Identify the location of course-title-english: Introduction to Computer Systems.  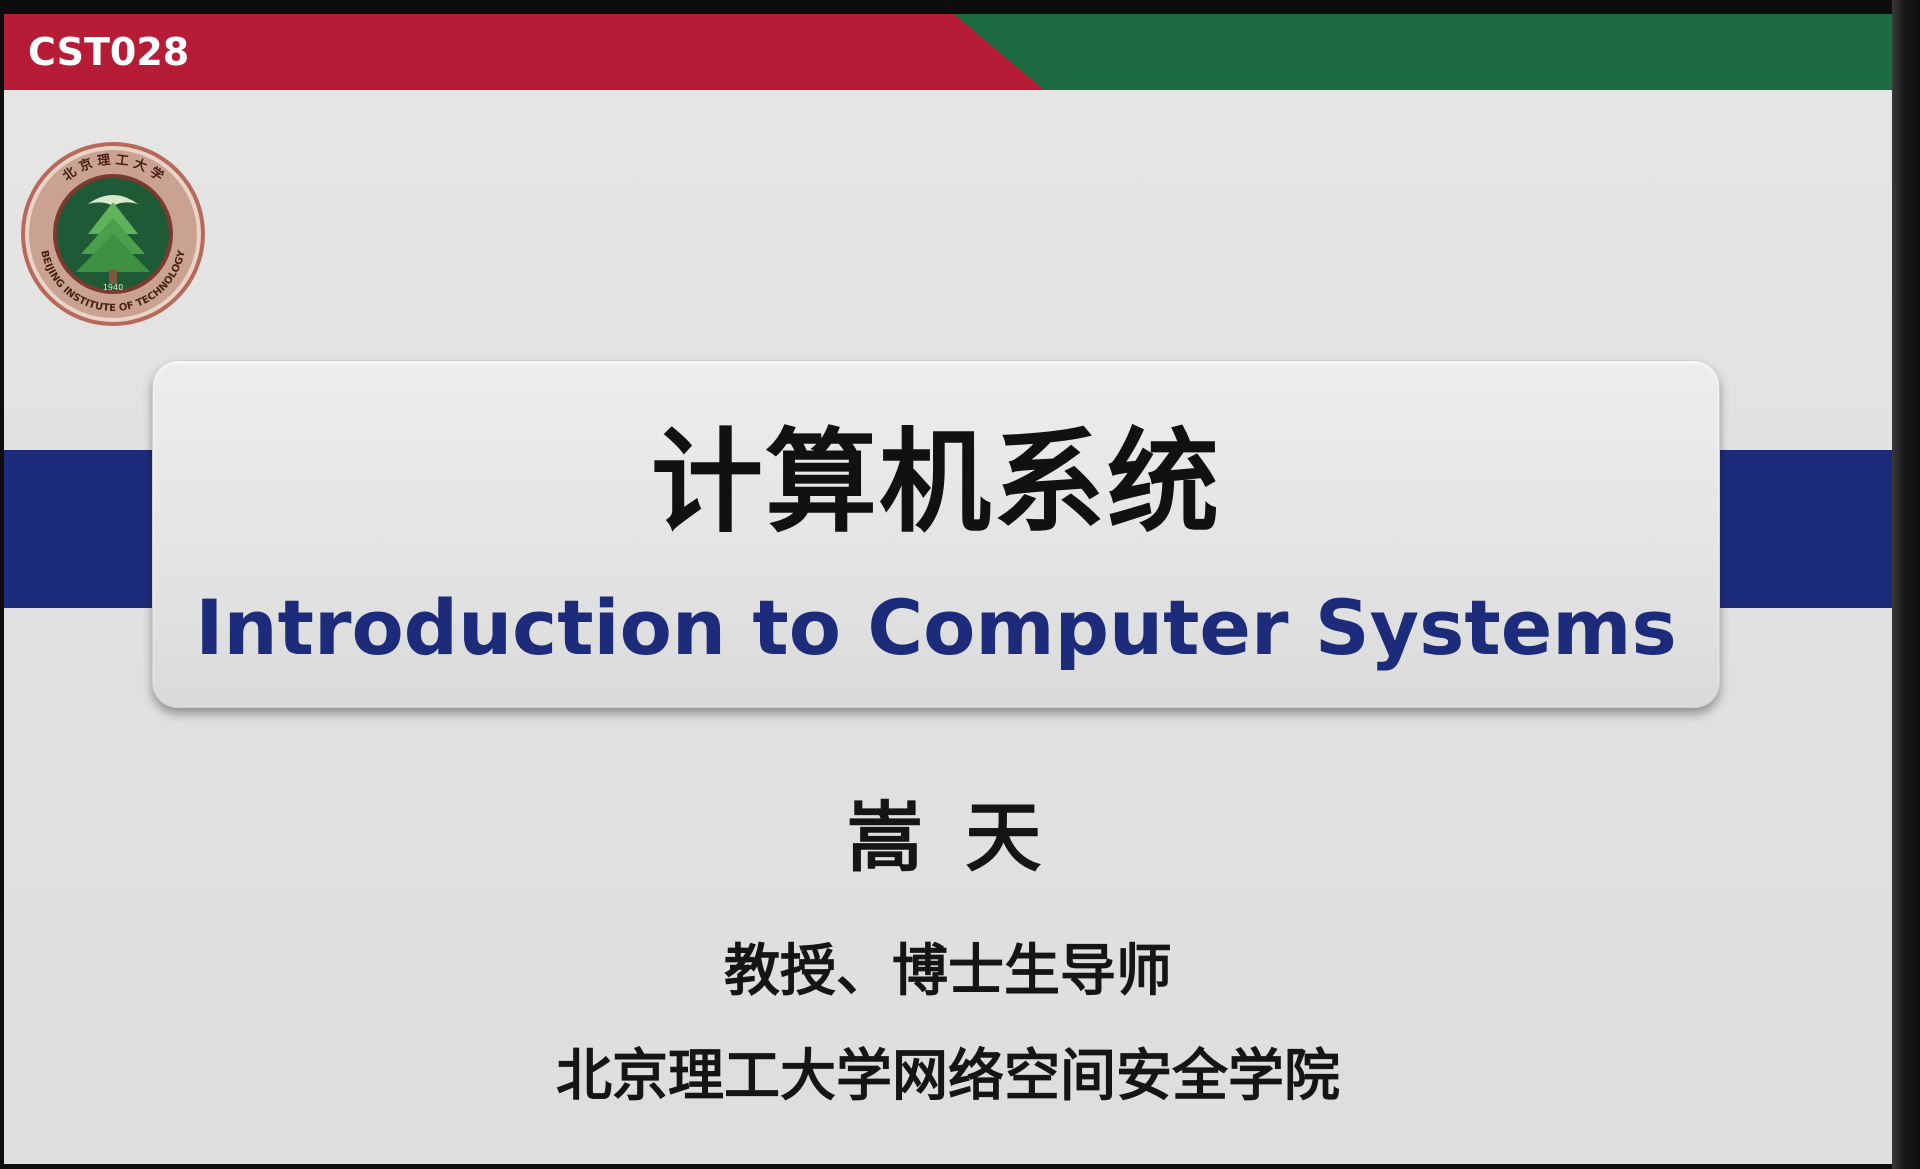
(936, 627).